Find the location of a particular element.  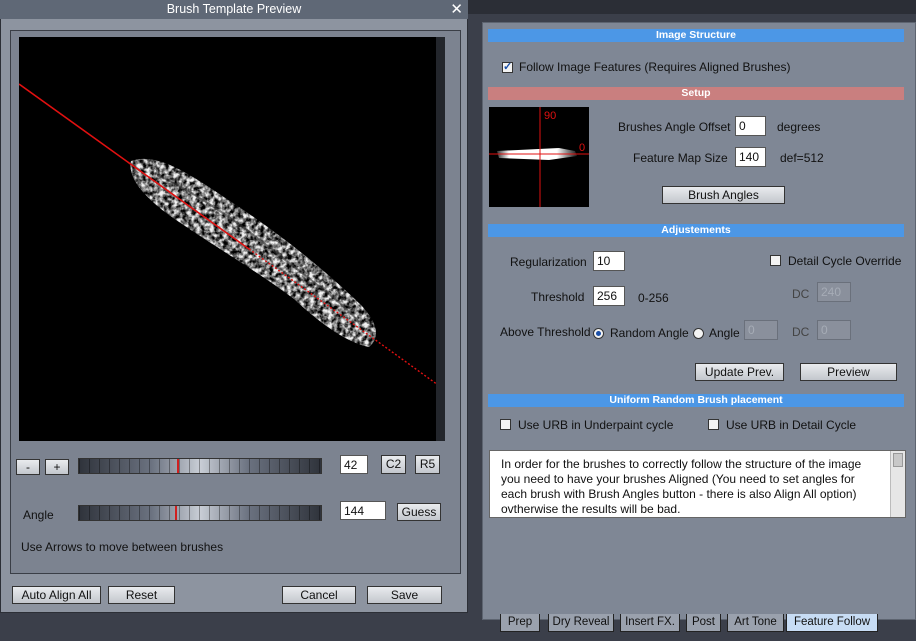

dc-input-2: 0 is located at coordinates (834, 330).